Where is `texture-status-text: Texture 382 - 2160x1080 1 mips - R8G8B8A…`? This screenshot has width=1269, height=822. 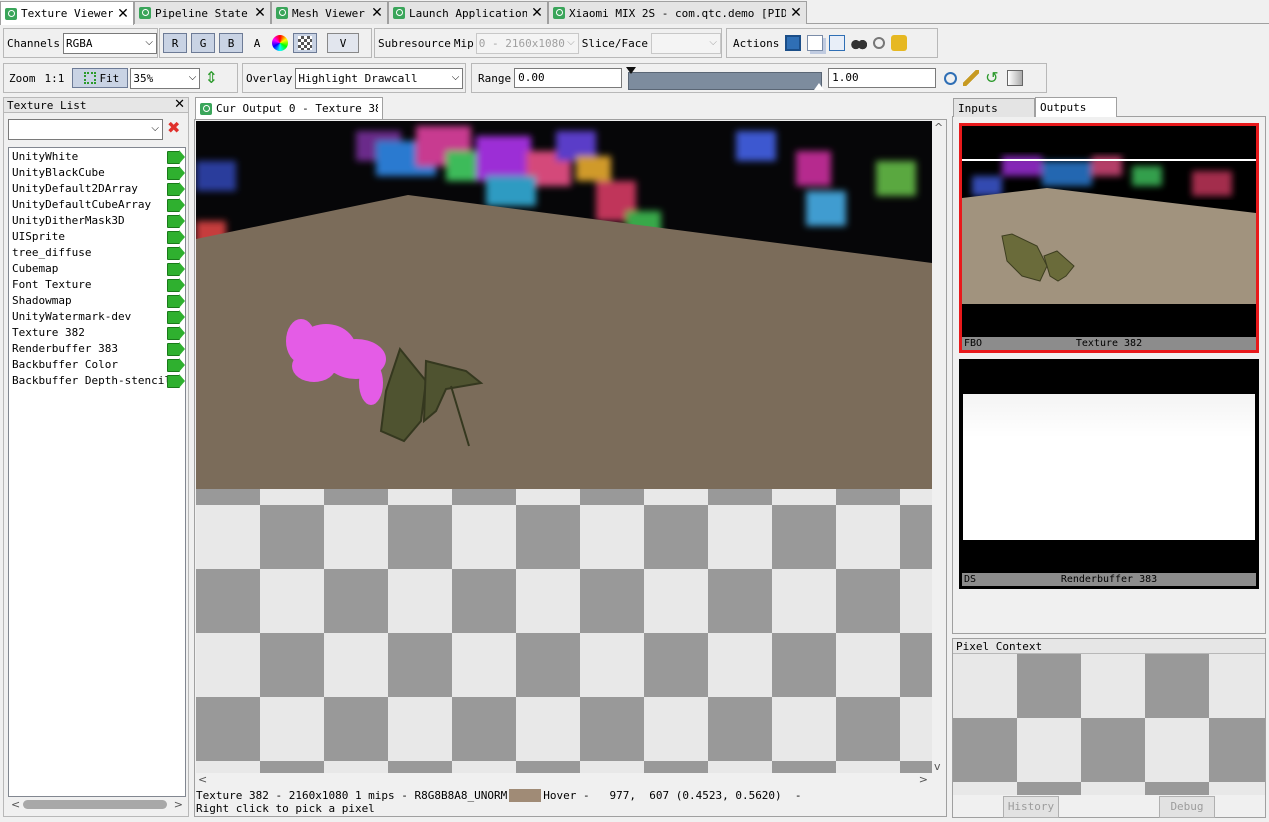
texture-status-text: Texture 382 - 2160x1080 1 mips - R8G8B8A… is located at coordinates (352, 795).